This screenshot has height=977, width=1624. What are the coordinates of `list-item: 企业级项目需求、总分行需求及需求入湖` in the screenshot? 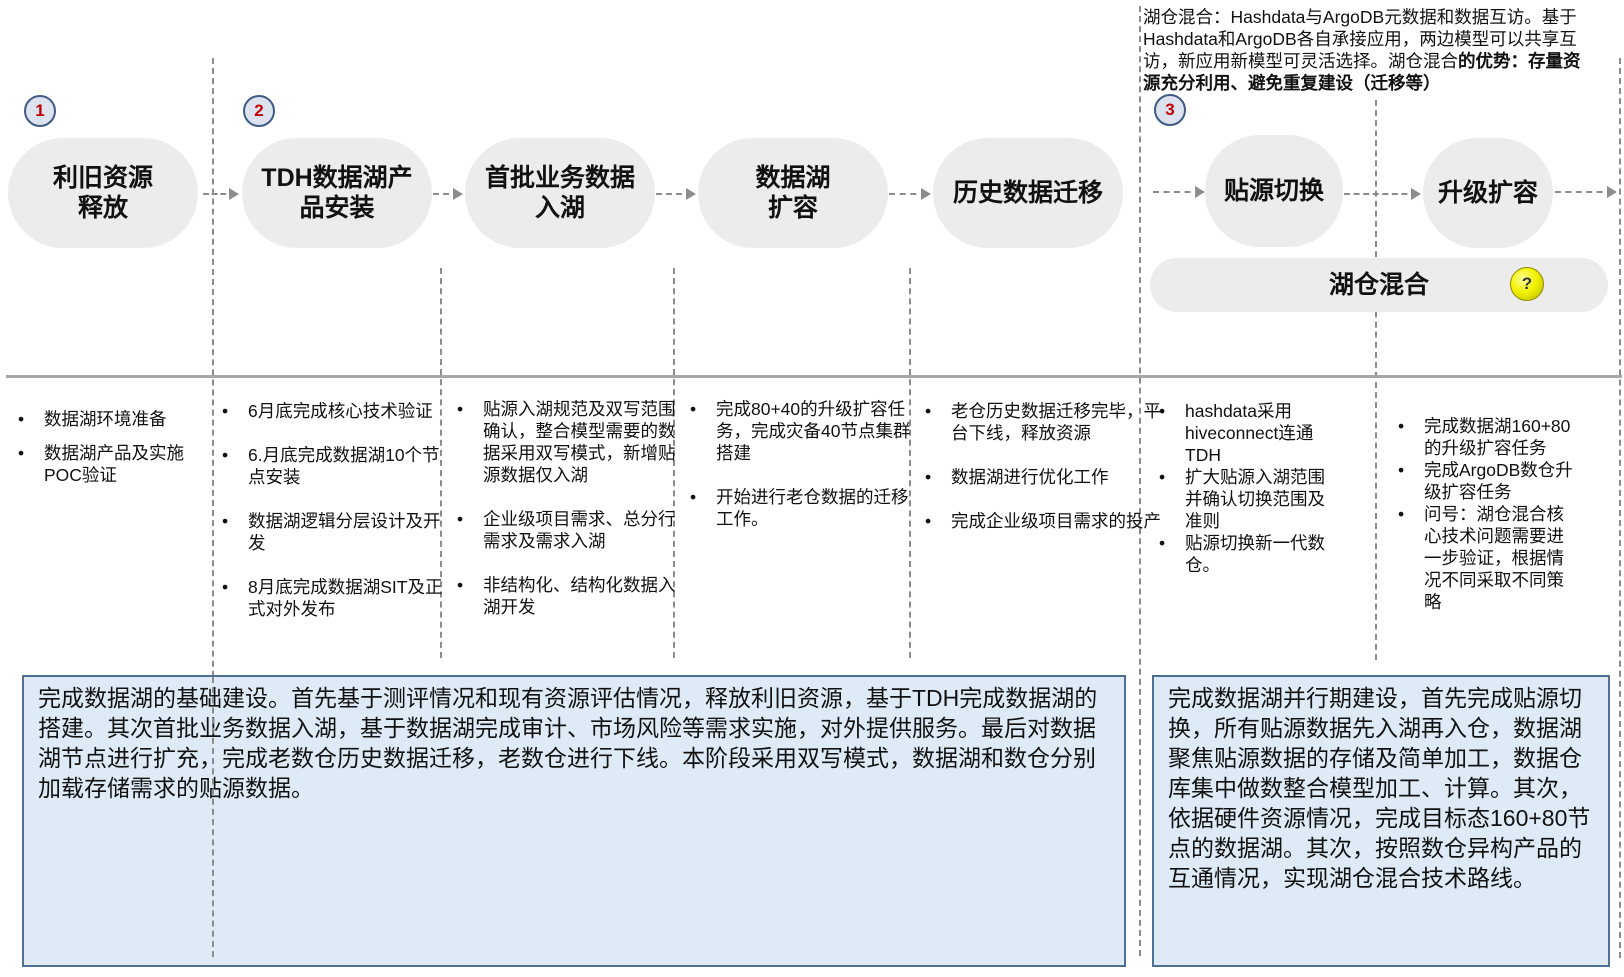 It's located at (570, 530).